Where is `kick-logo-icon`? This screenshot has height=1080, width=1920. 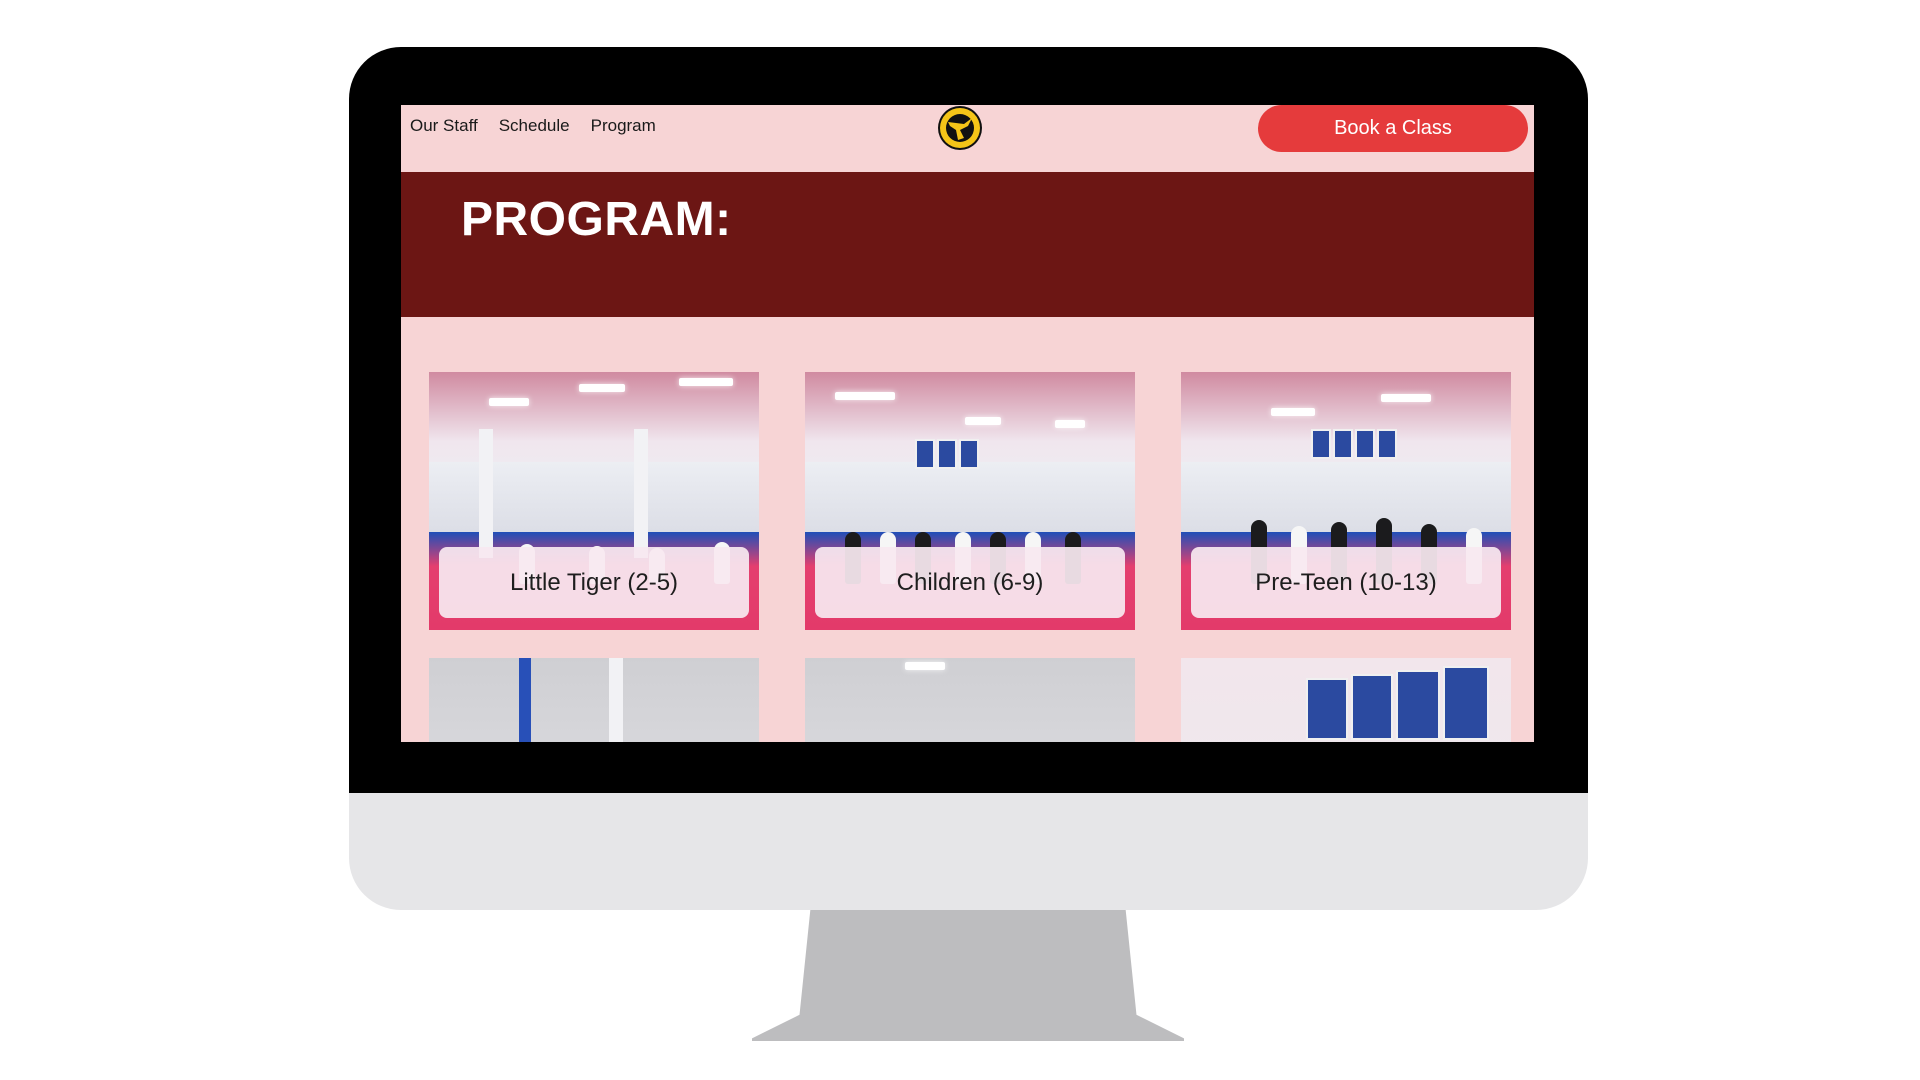
kick-logo-icon is located at coordinates (960, 128).